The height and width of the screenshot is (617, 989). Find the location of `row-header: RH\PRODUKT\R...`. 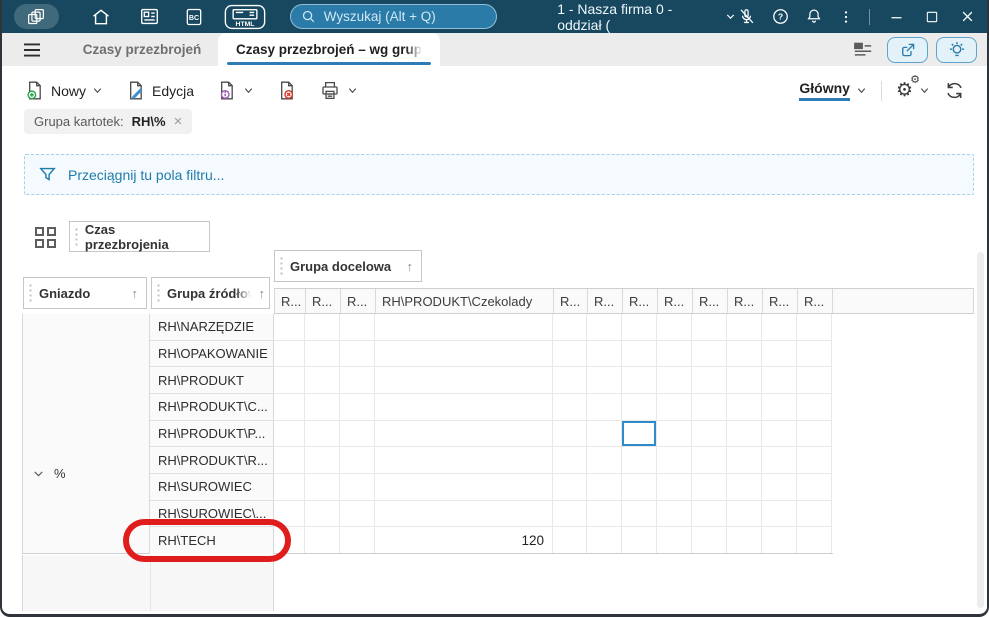

row-header: RH\PRODUKT\R... is located at coordinates (212, 460).